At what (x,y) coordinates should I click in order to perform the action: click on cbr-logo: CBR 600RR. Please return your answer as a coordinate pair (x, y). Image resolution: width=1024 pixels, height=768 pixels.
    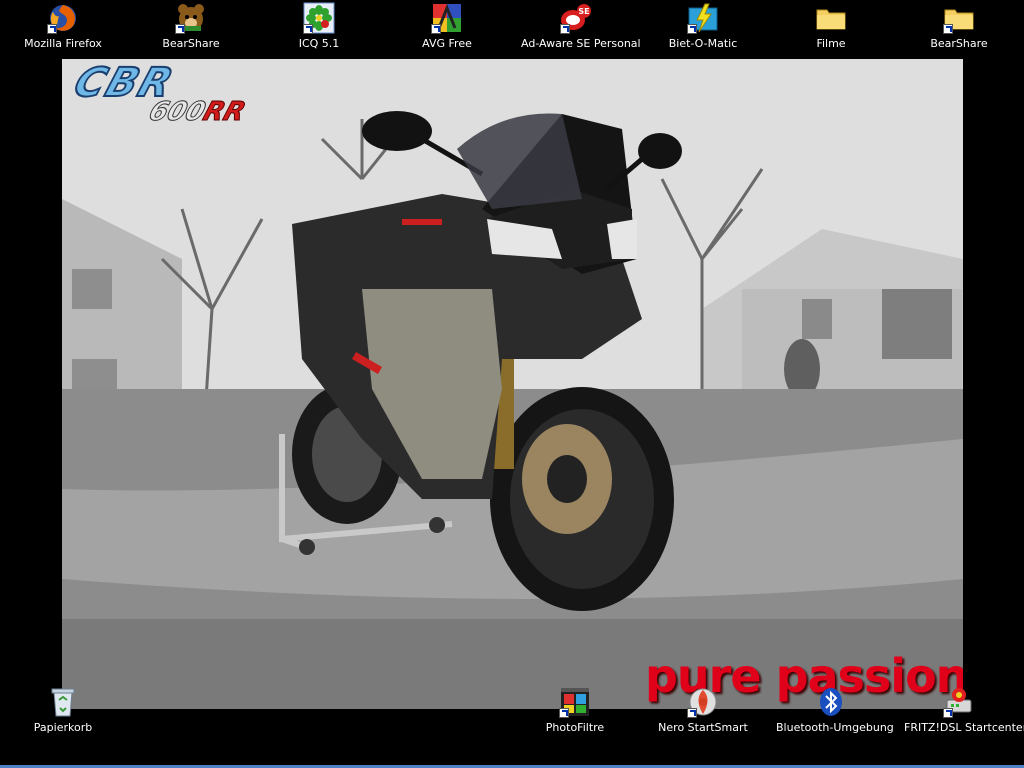
    Looking at the image, I should click on (159, 93).